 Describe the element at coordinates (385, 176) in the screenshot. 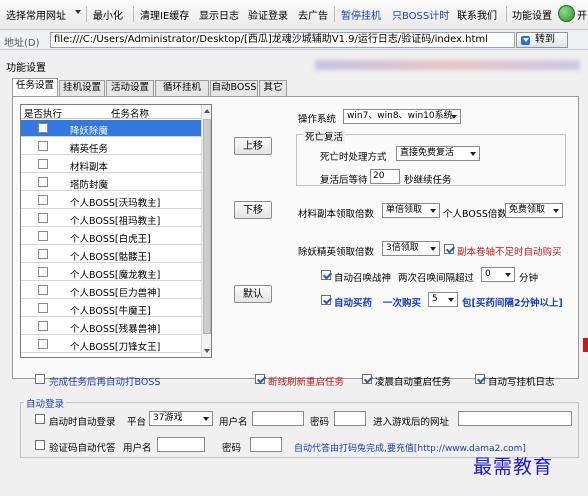

I see `revive-wait-input: 20` at that location.